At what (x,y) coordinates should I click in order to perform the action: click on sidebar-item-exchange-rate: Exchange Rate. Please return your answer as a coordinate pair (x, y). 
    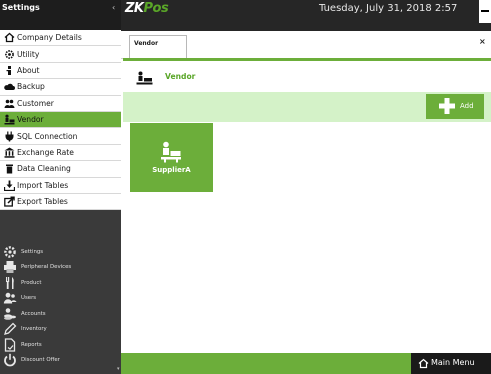
    Looking at the image, I should click on (60, 153).